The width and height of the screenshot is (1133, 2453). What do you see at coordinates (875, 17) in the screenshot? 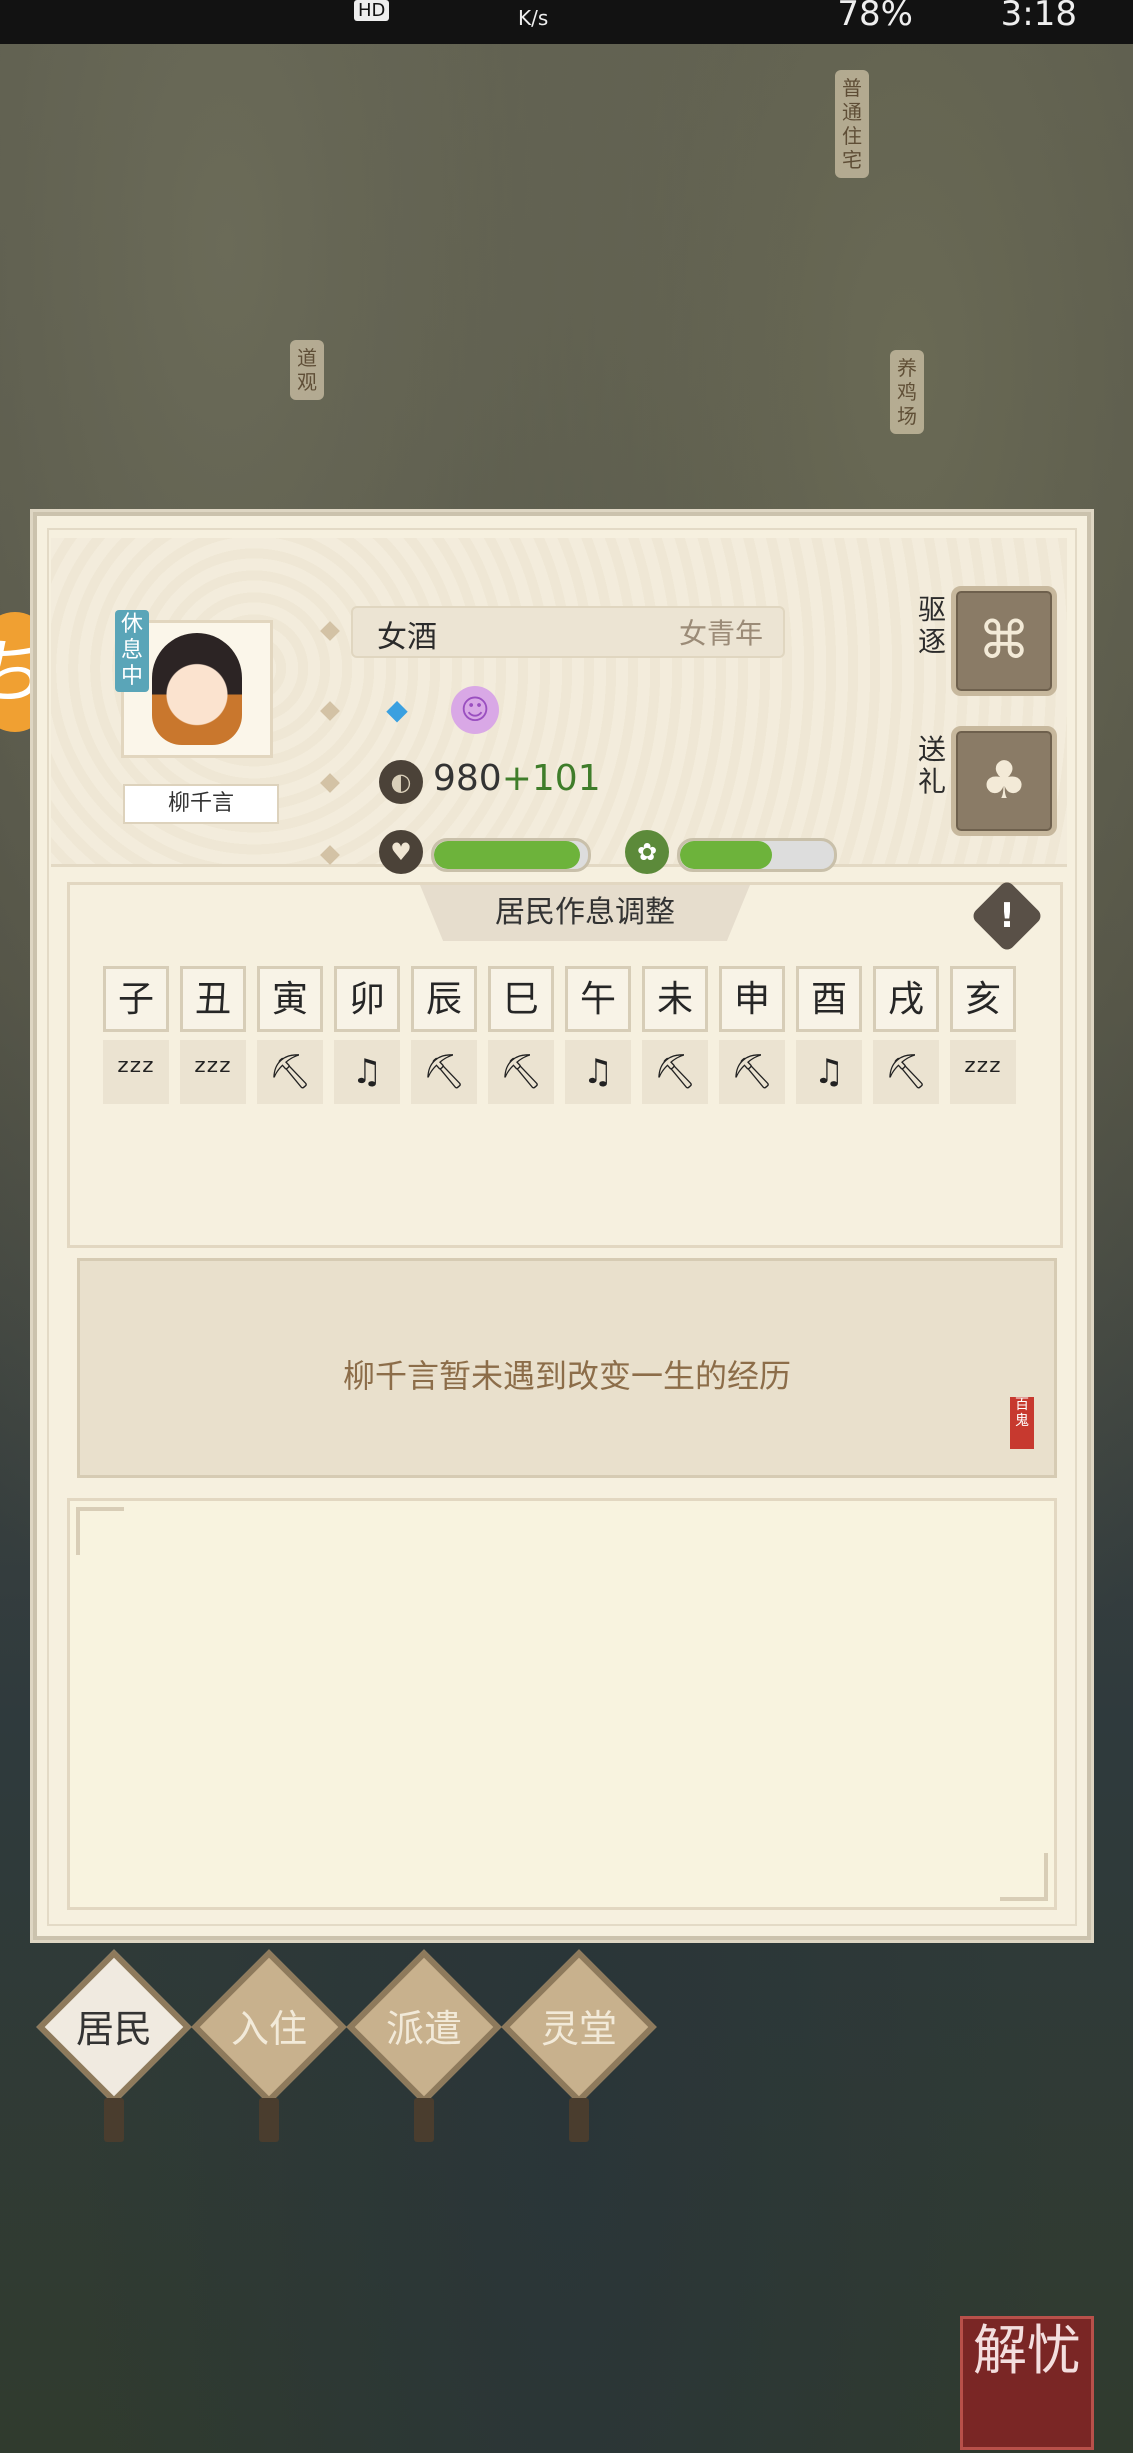
I see `battery-percent: 78%` at bounding box center [875, 17].